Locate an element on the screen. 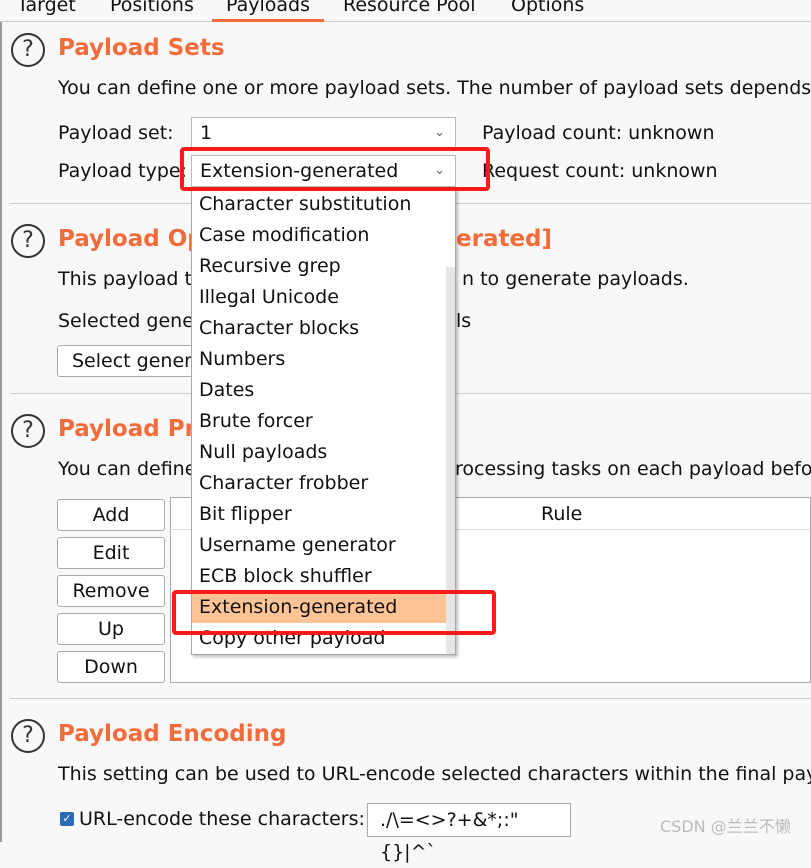 The width and height of the screenshot is (811, 868). dropdown-option: Case modification is located at coordinates (319, 235).